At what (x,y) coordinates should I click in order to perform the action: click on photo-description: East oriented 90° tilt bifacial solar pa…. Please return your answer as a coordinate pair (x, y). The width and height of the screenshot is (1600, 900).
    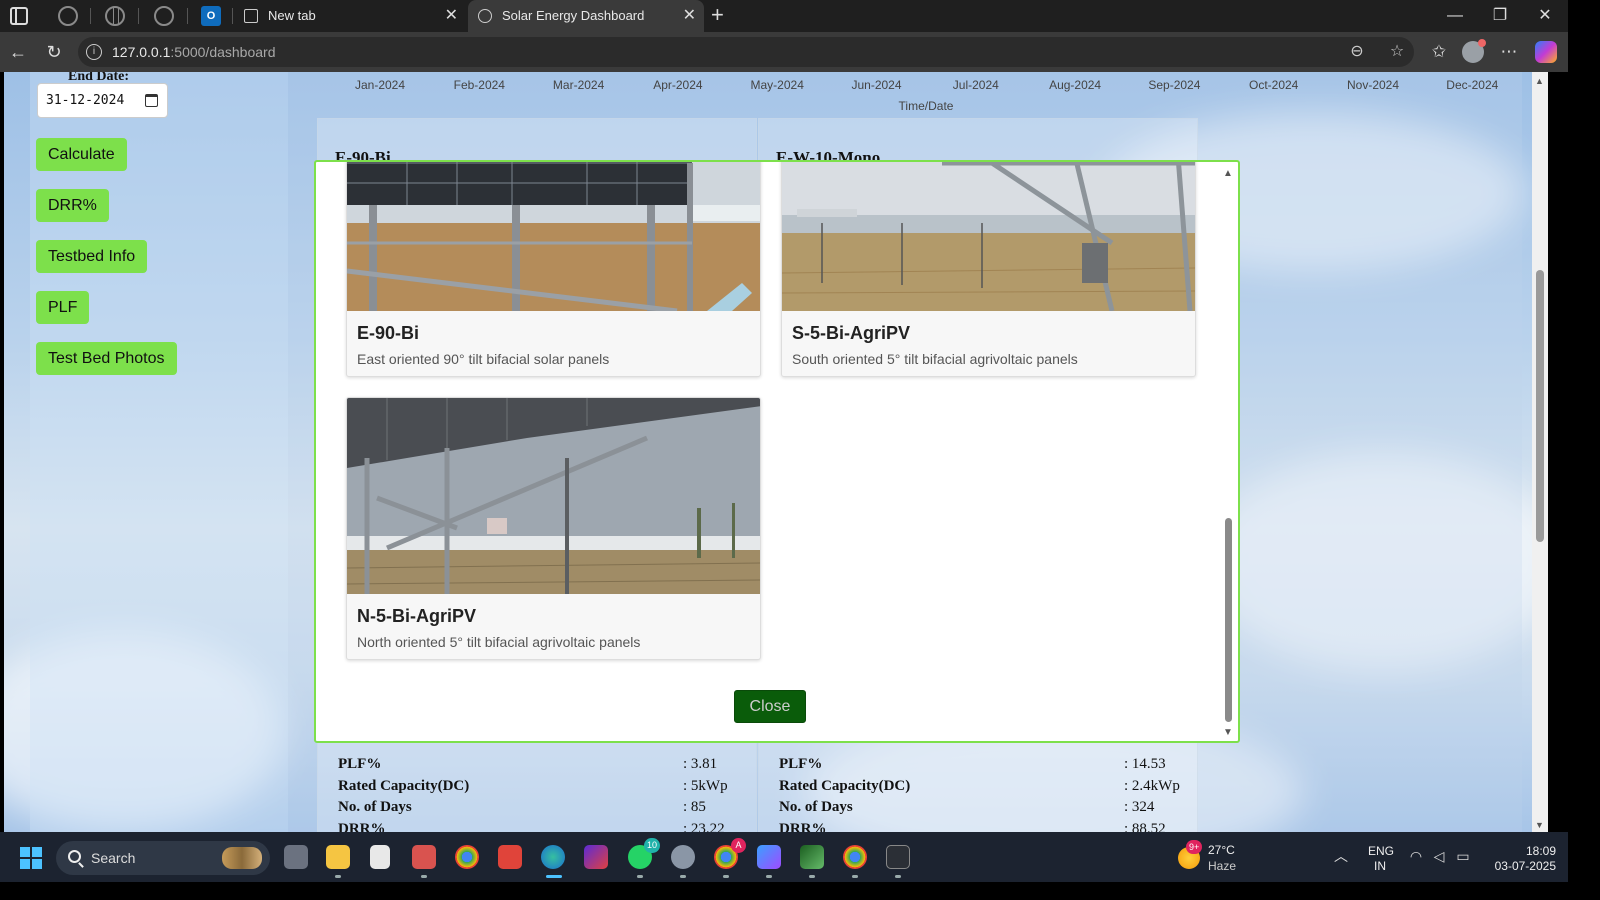
    Looking at the image, I should click on (483, 359).